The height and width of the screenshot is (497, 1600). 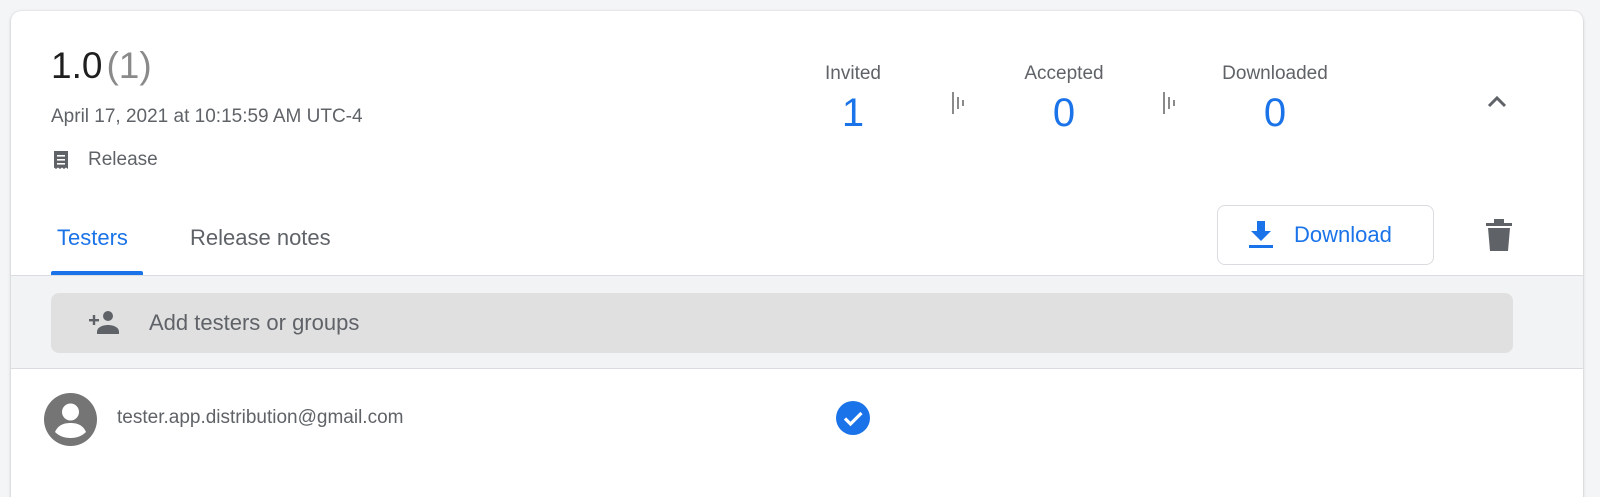 I want to click on avatar-icon, so click(x=70, y=419).